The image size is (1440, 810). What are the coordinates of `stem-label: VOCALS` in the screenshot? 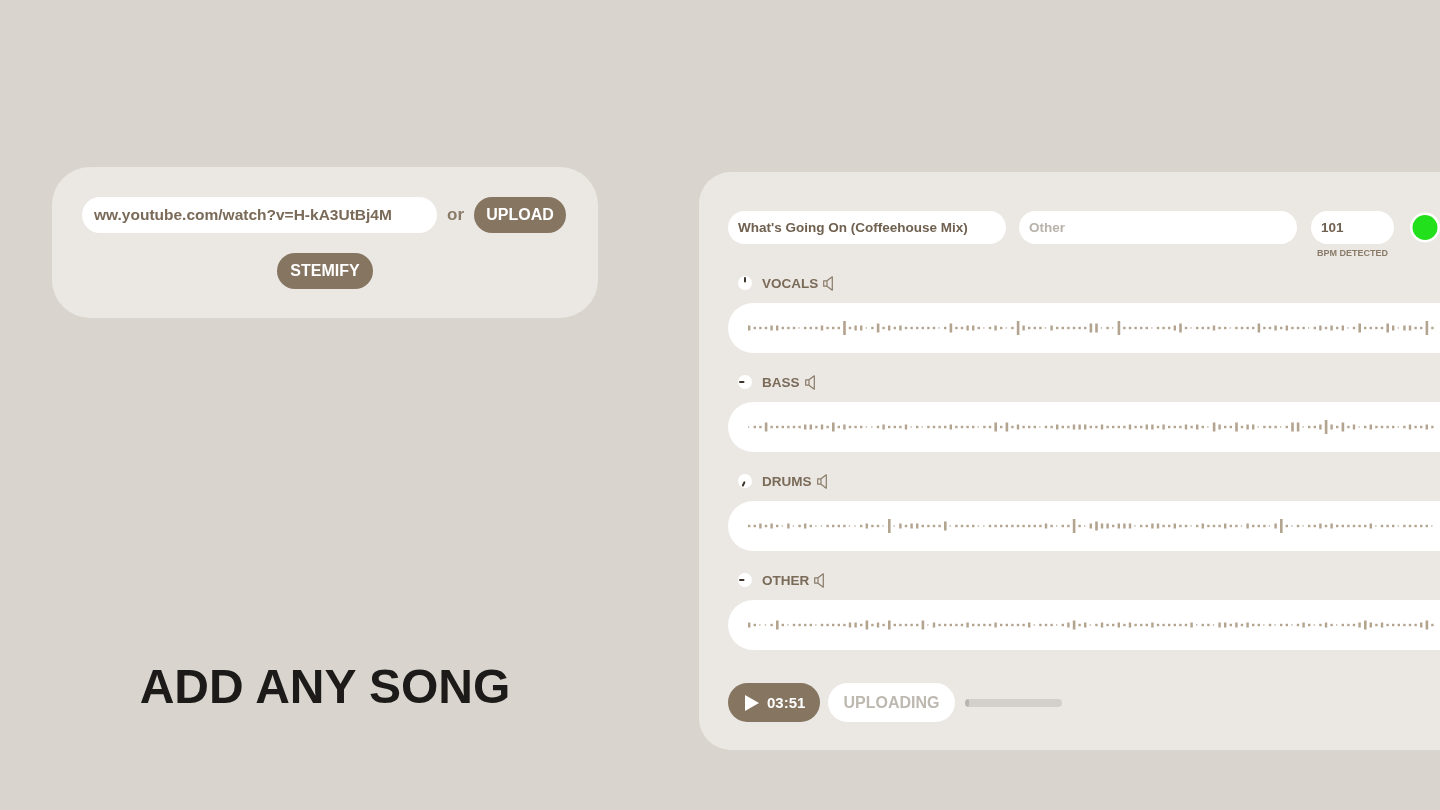 It's located at (790, 283).